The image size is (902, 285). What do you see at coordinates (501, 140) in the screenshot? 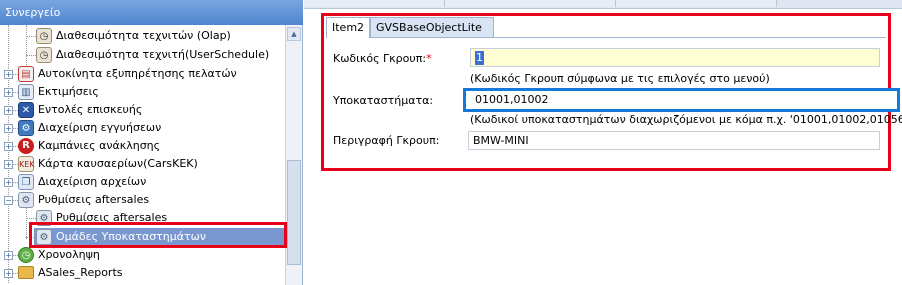
I see `group-description-value: BMW-MINI` at bounding box center [501, 140].